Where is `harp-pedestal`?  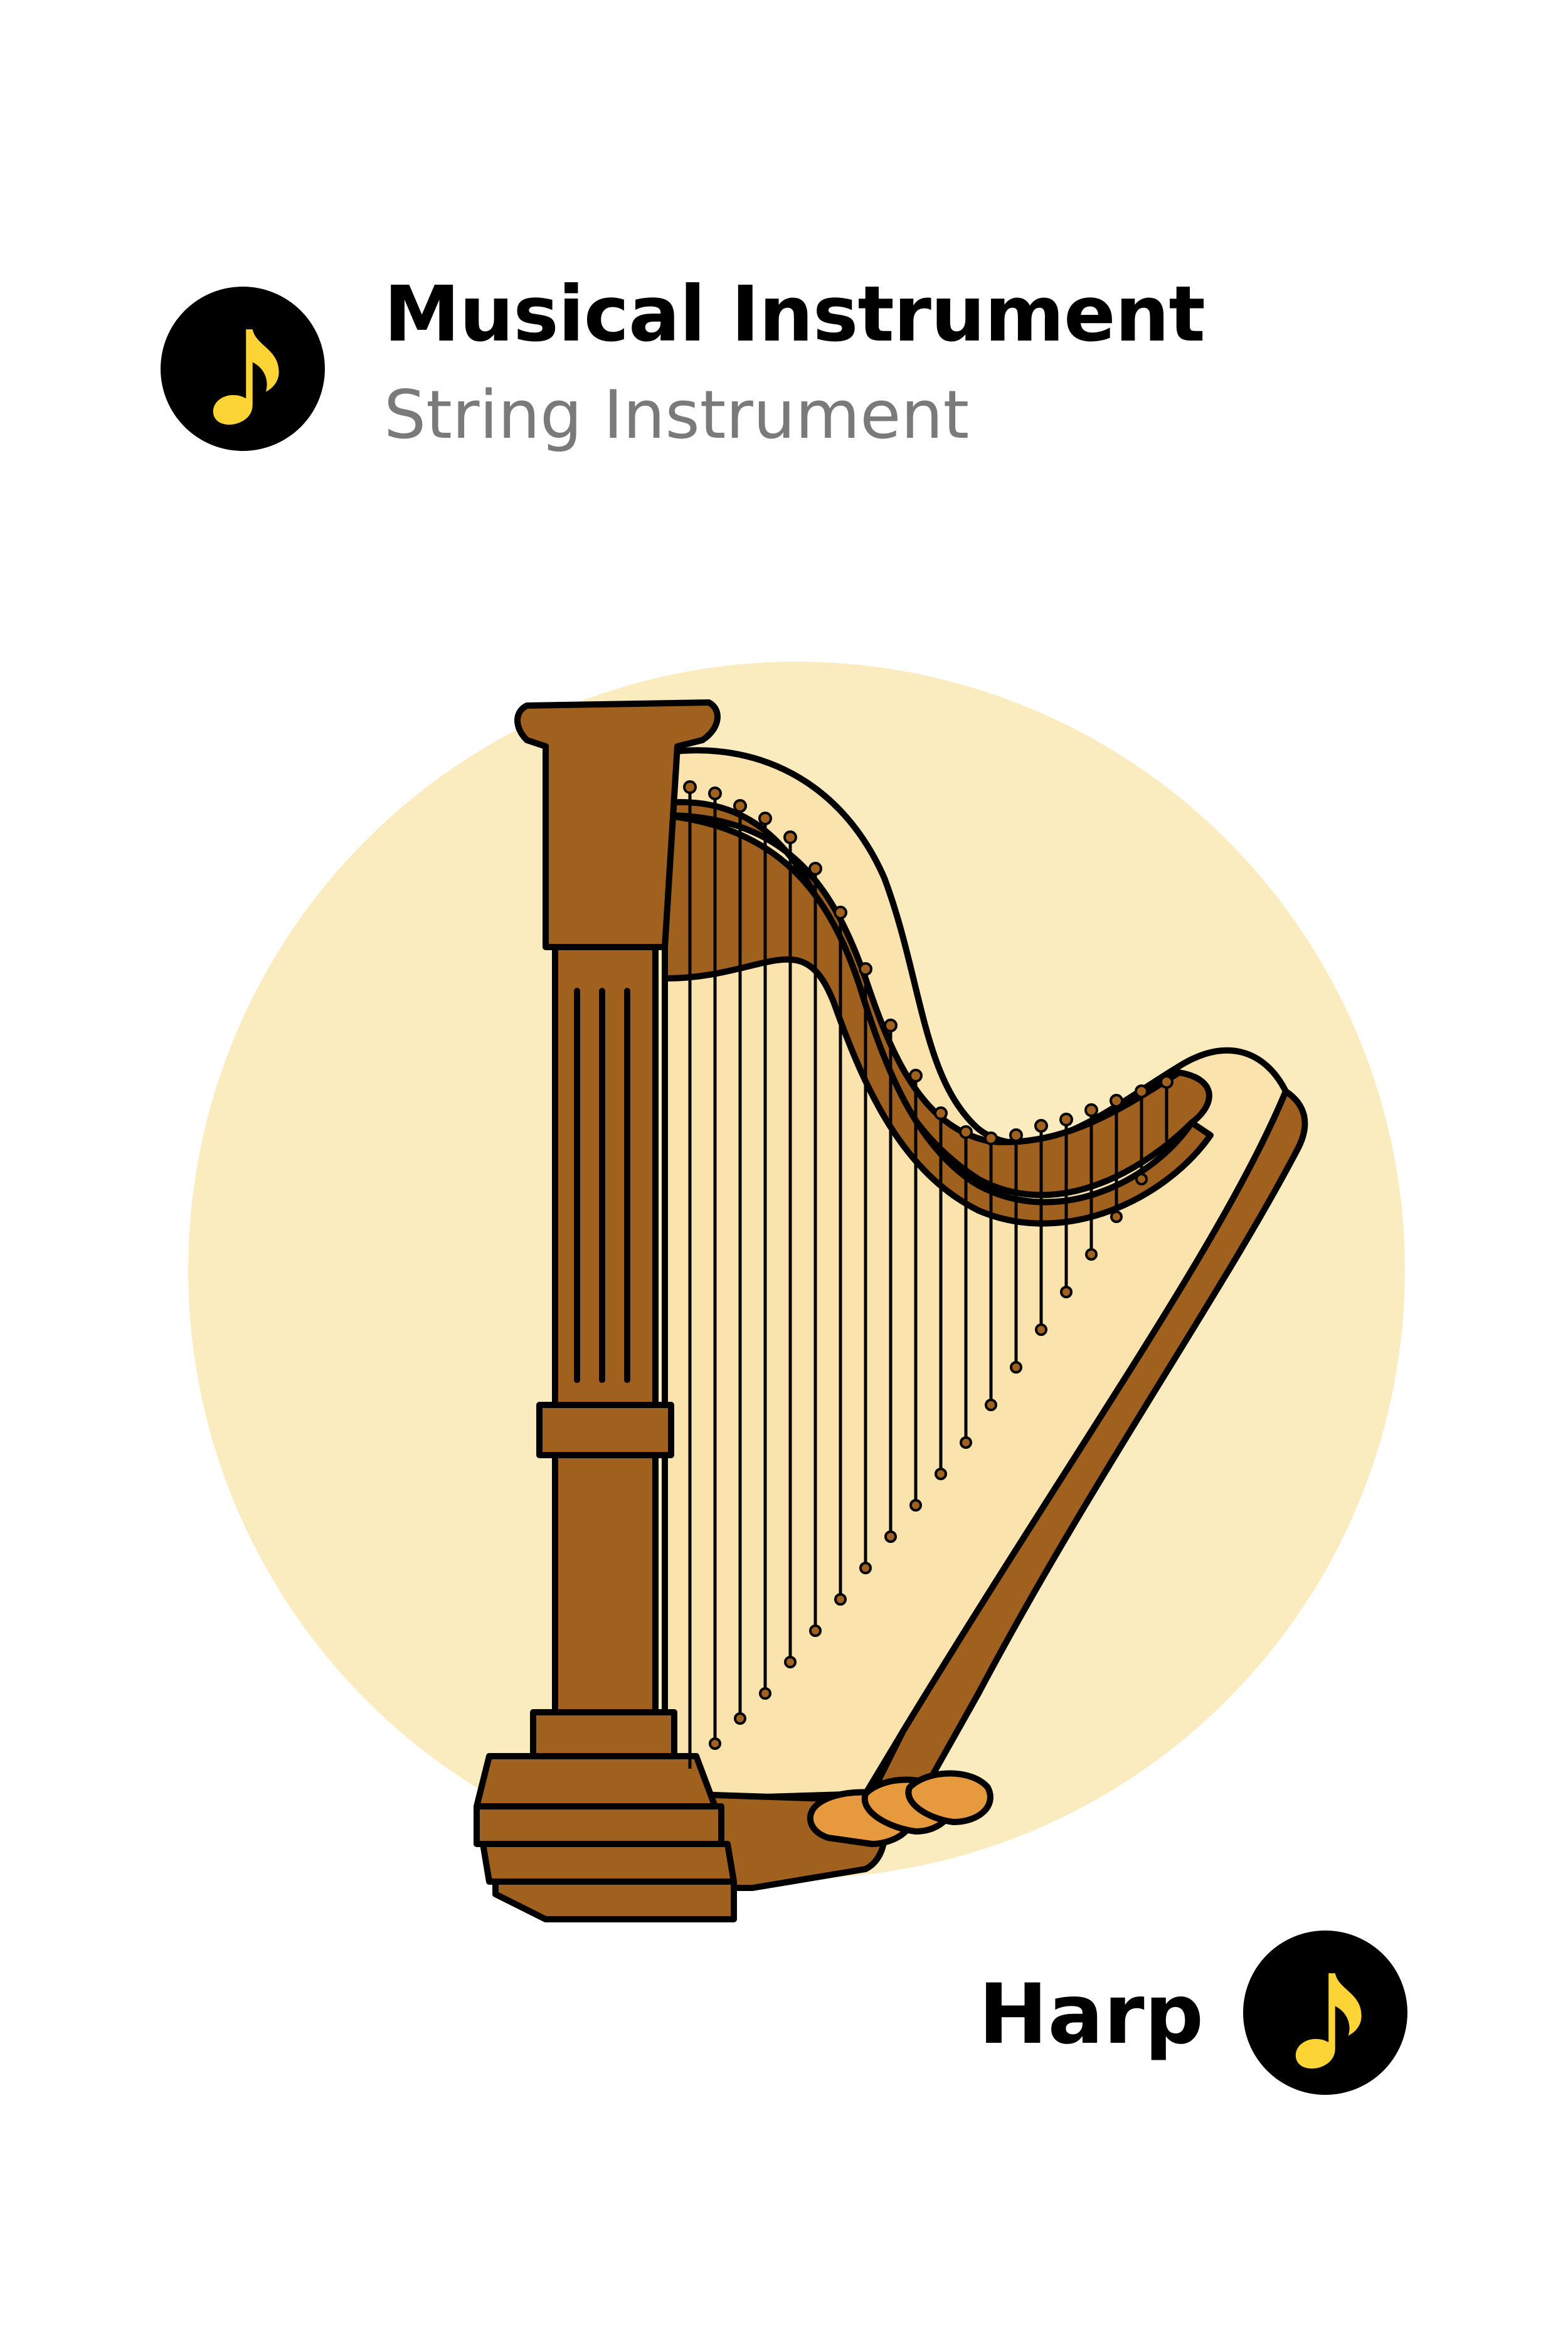 harp-pedestal is located at coordinates (599, 1825).